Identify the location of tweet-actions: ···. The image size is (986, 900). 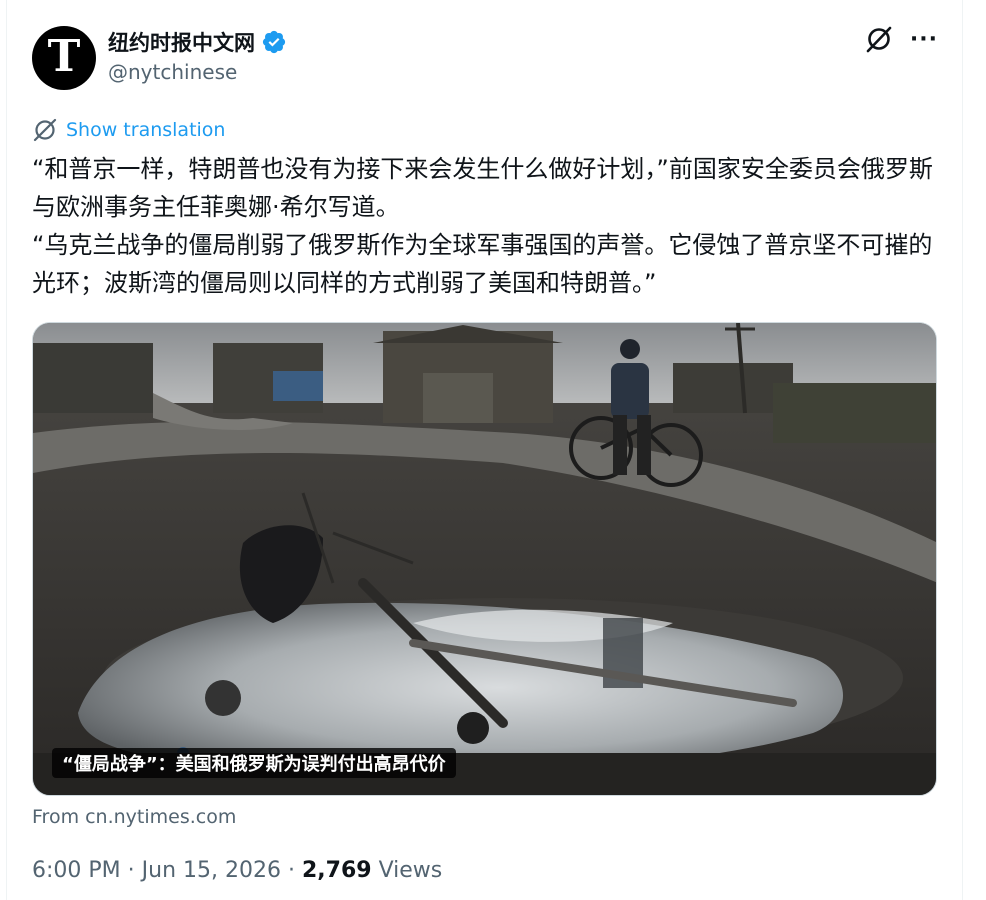
(901, 39).